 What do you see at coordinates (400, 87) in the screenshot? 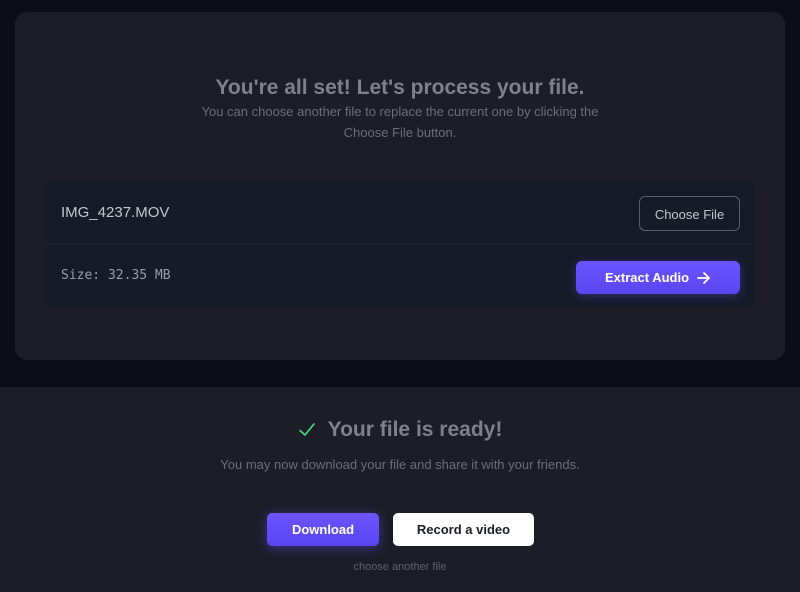
I see `process-title: You're all set! Let's process your file.` at bounding box center [400, 87].